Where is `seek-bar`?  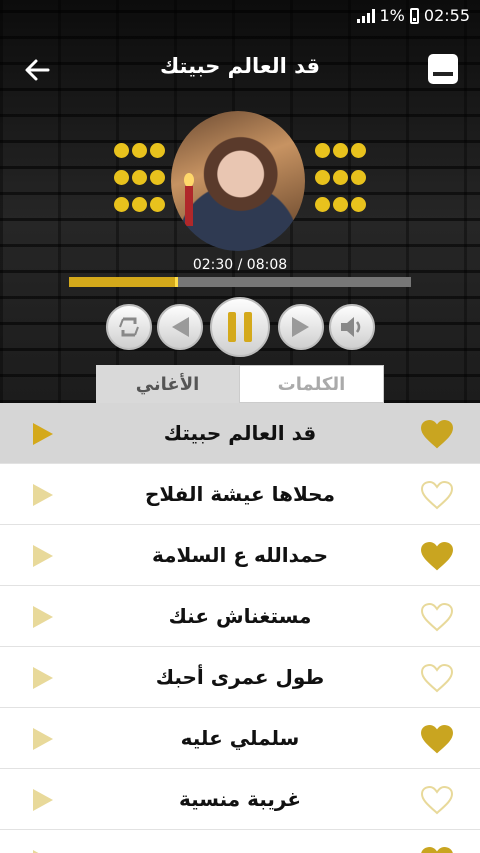
seek-bar is located at coordinates (240, 282).